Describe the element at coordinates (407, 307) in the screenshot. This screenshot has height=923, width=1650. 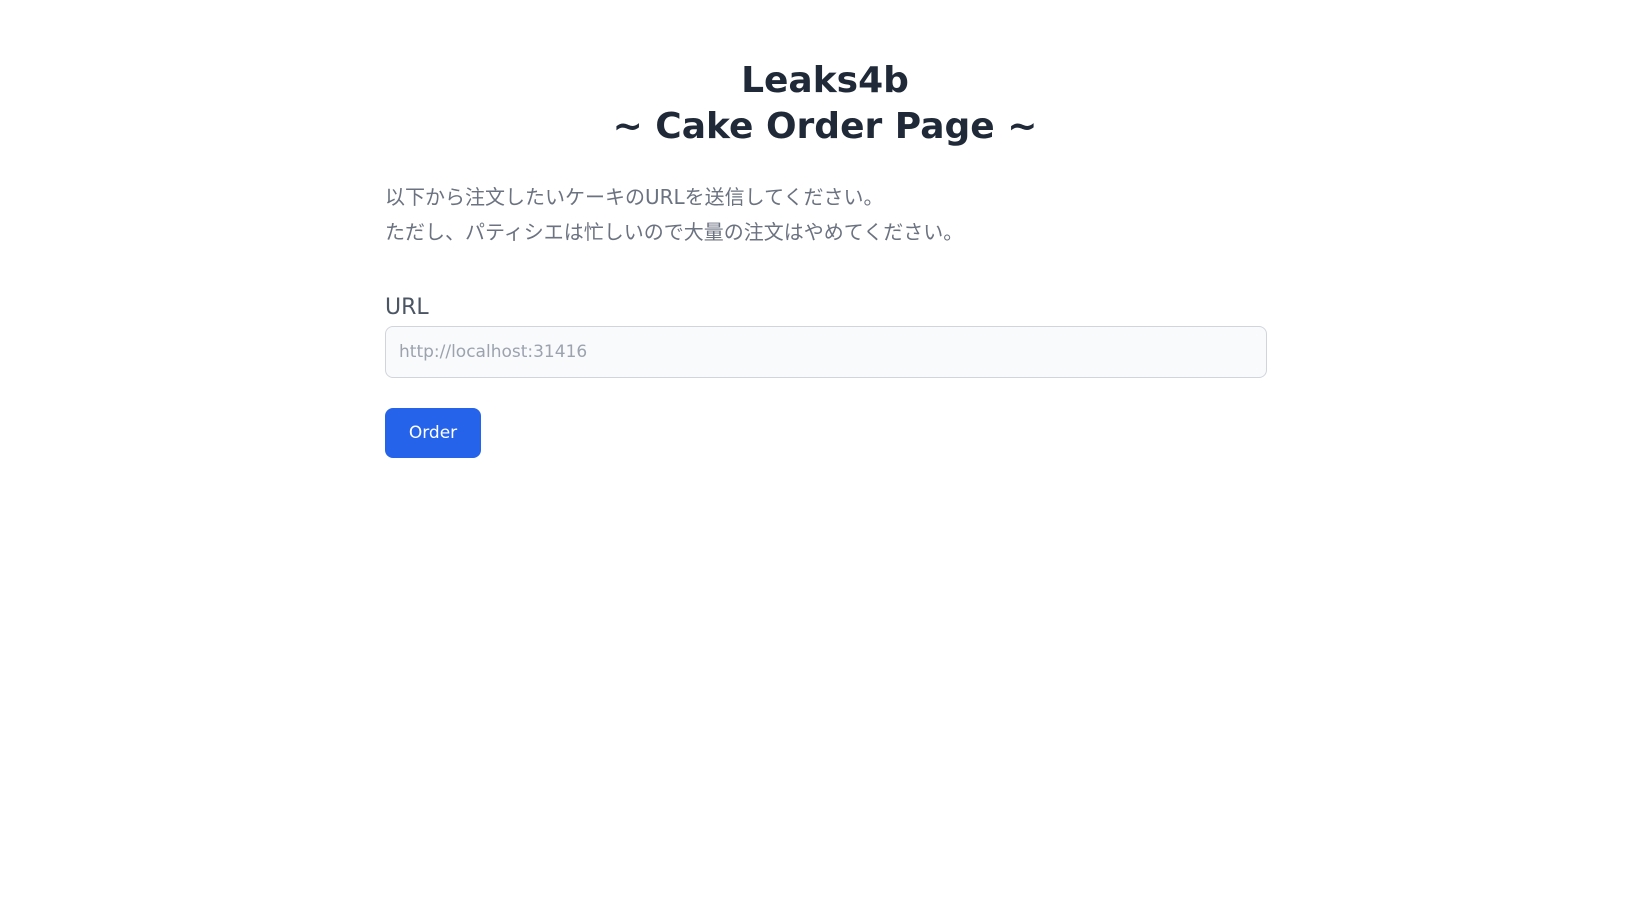
I see `url-label: URL` at that location.